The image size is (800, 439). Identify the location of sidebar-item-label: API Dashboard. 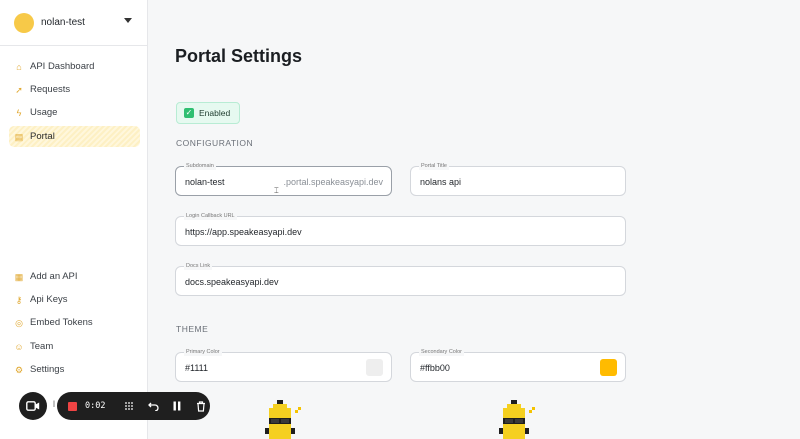
(62, 66).